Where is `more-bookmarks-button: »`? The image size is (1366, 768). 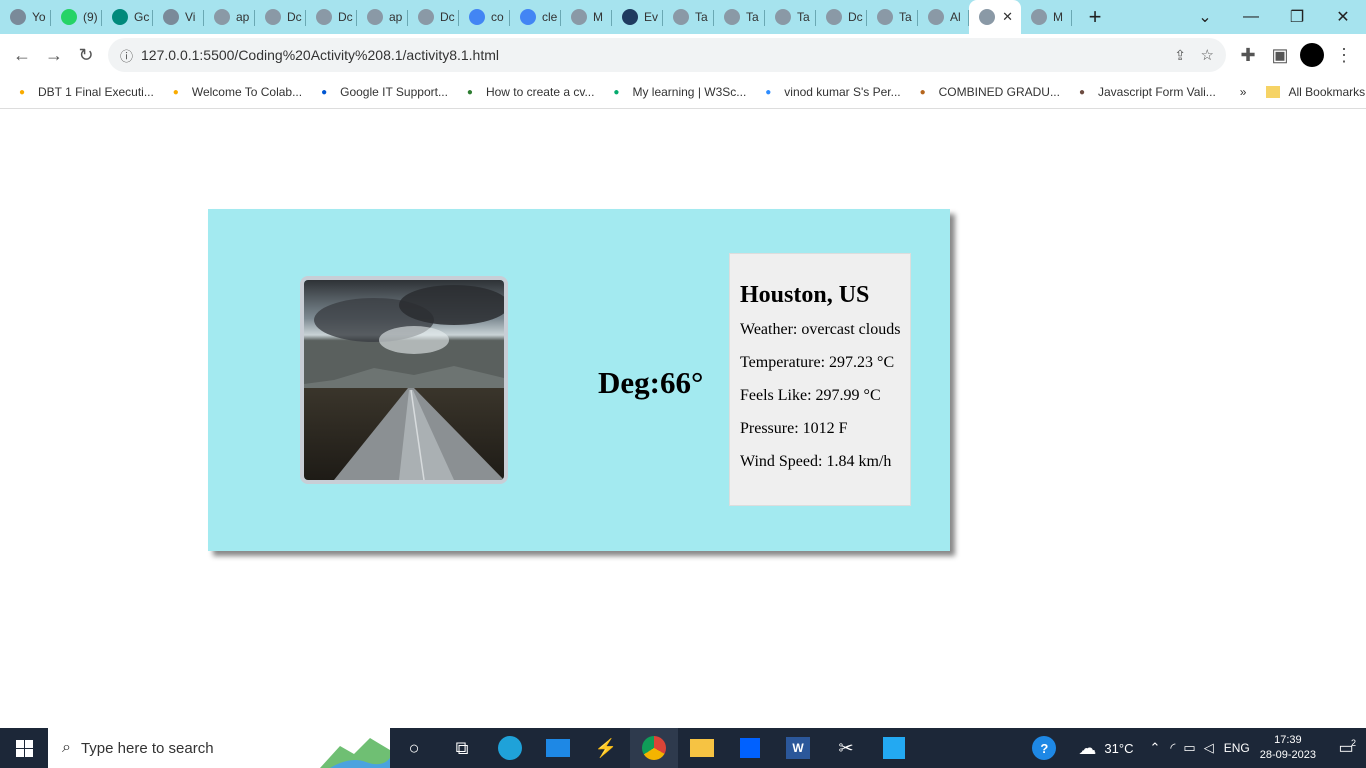
more-bookmarks-button: » is located at coordinates (1243, 92).